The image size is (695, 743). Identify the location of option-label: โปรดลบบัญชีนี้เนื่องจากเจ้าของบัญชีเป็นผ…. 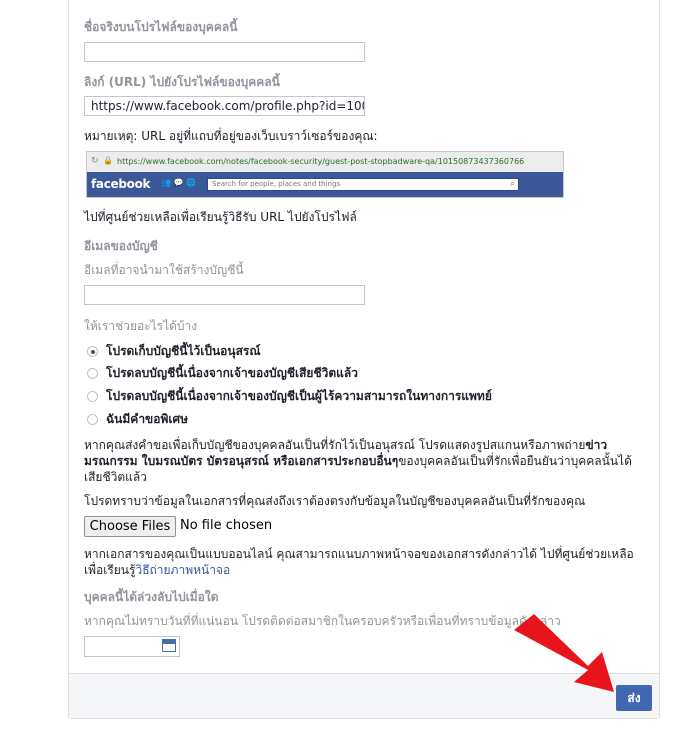
(299, 396).